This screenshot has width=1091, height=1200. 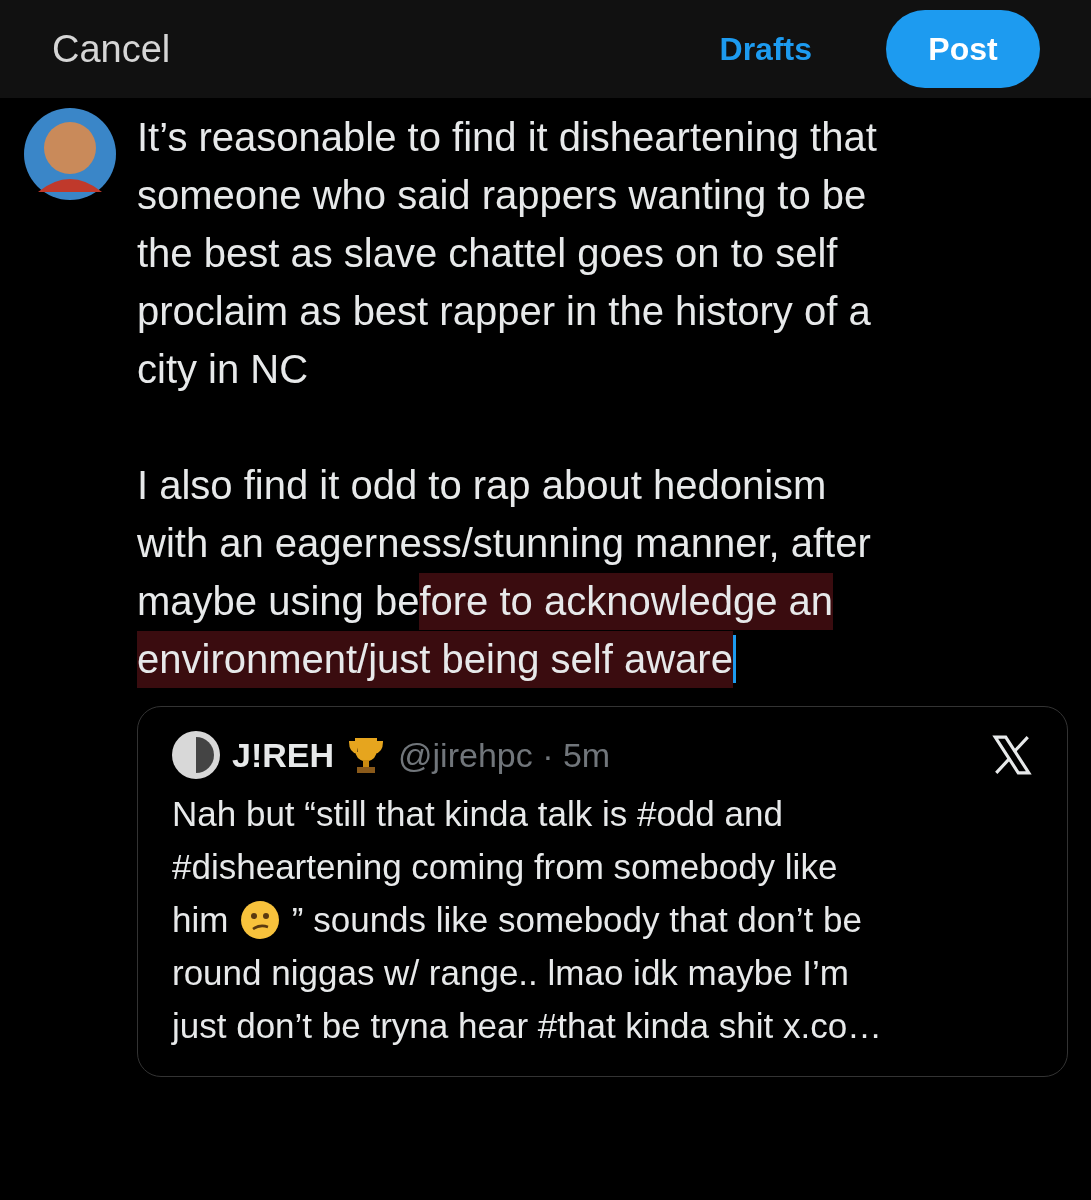 What do you see at coordinates (504, 755) in the screenshot?
I see `author-handle: @jirehpc · 5m` at bounding box center [504, 755].